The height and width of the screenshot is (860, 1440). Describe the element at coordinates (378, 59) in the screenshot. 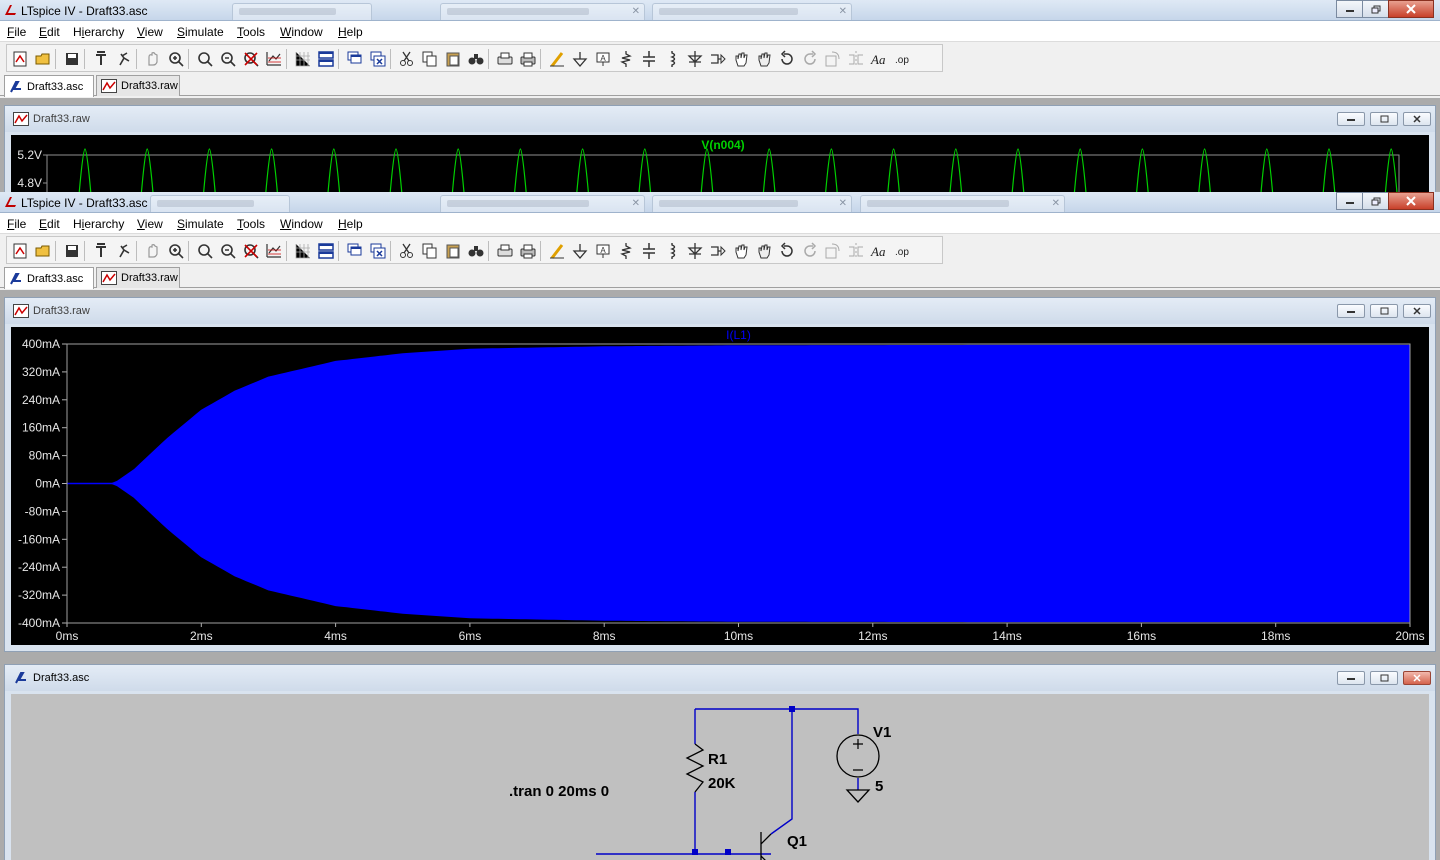

I see `close-all-button` at that location.